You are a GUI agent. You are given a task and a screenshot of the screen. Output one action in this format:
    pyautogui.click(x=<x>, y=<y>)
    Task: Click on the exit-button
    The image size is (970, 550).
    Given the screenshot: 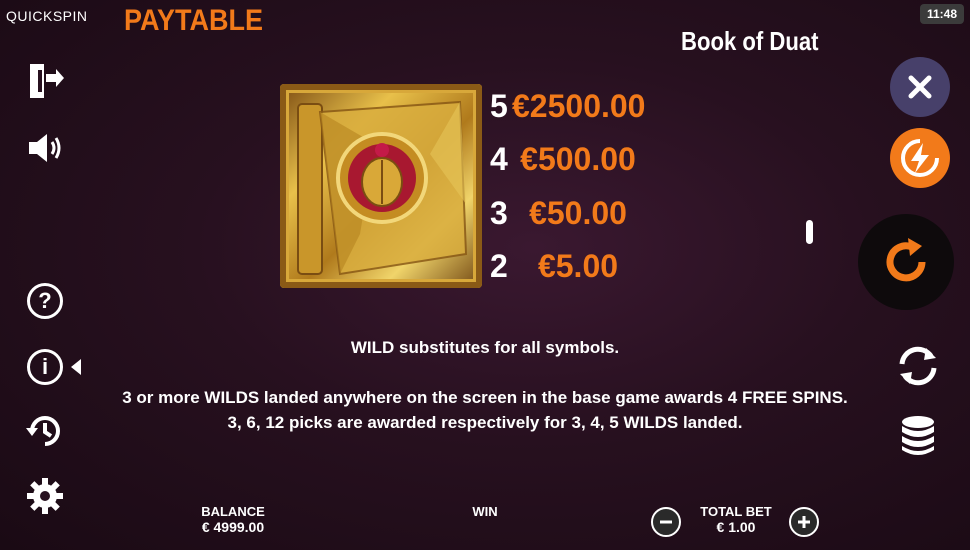 What is the action you would take?
    pyautogui.click(x=45, y=81)
    